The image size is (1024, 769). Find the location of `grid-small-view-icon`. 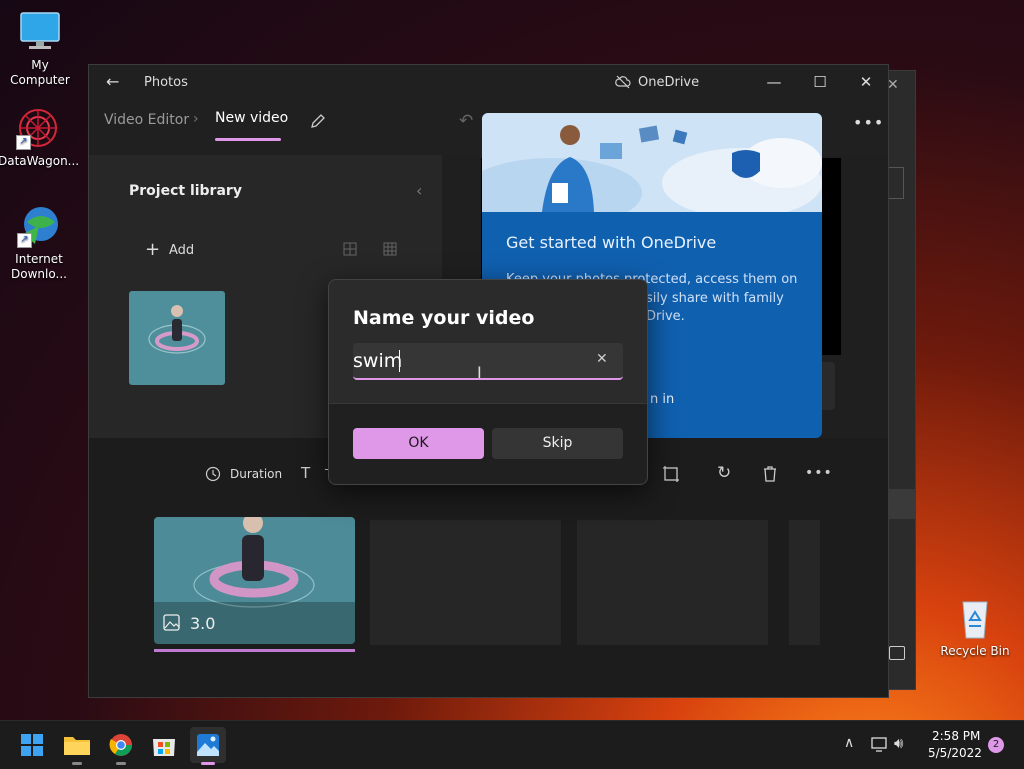

grid-small-view-icon is located at coordinates (390, 250).